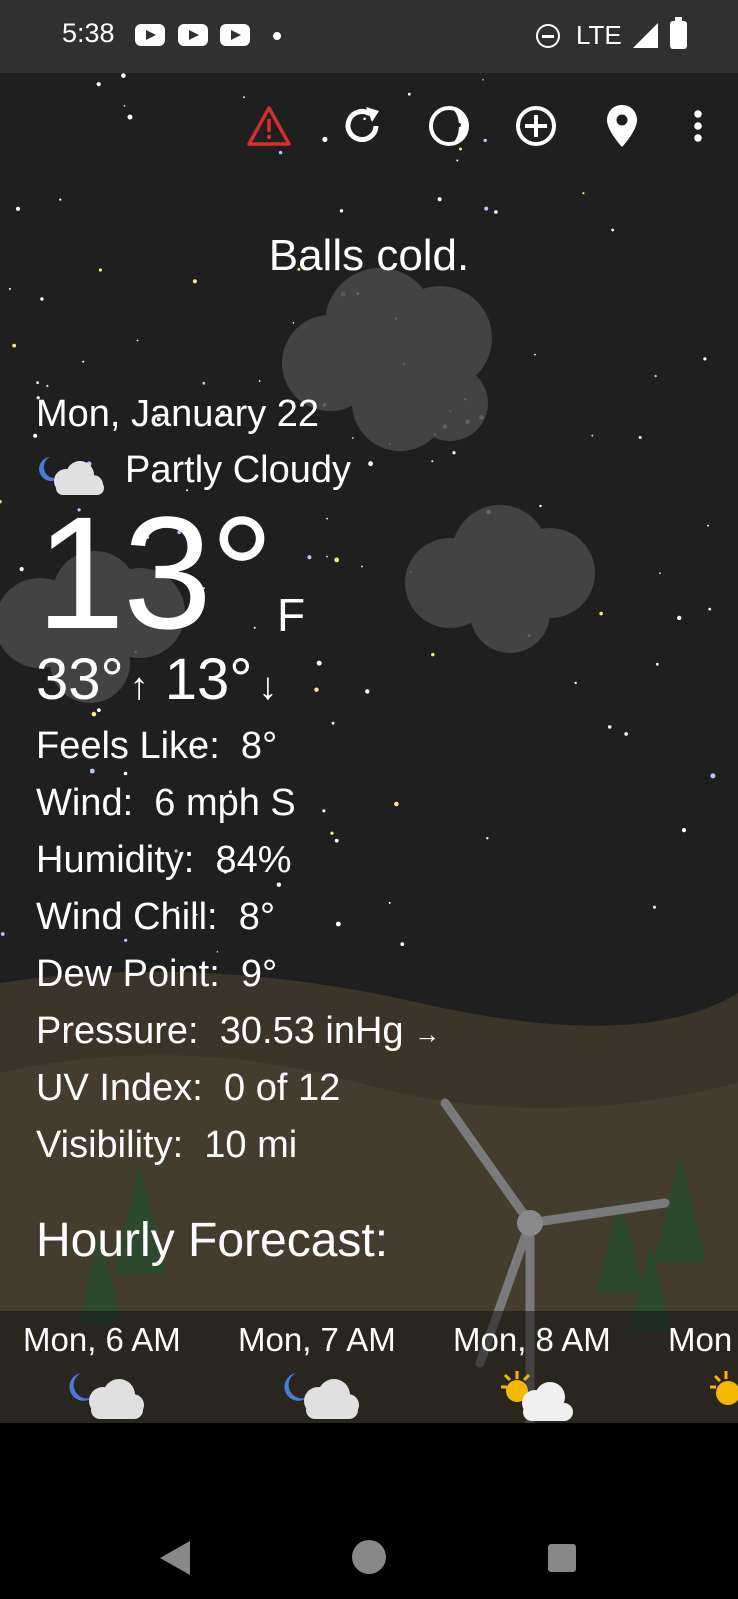  Describe the element at coordinates (532, 1339) in the screenshot. I see `hourly-time: Mon, 8 AM` at that location.